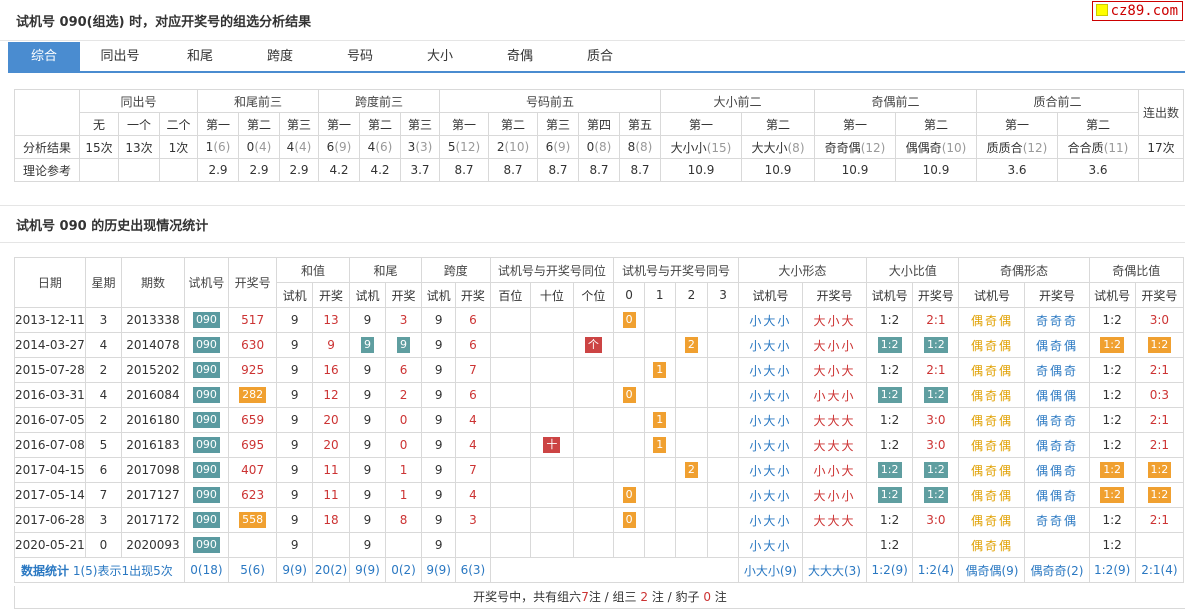 The image size is (1185, 610). Describe the element at coordinates (103, 470) in the screenshot. I see `week-cell: 6` at that location.